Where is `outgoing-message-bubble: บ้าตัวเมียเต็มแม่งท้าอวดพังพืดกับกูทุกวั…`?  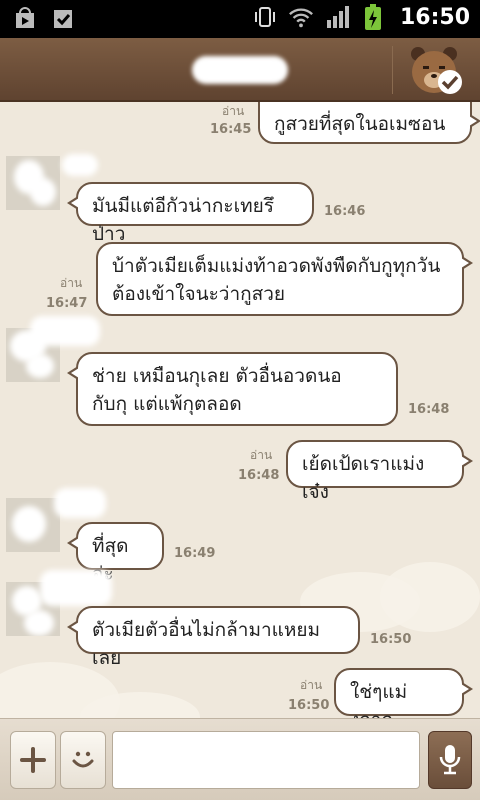
outgoing-message-bubble: บ้าตัวเมียเต็มแม่งท้าอวดพังพืดกับกูทุกวั… is located at coordinates (284, 279).